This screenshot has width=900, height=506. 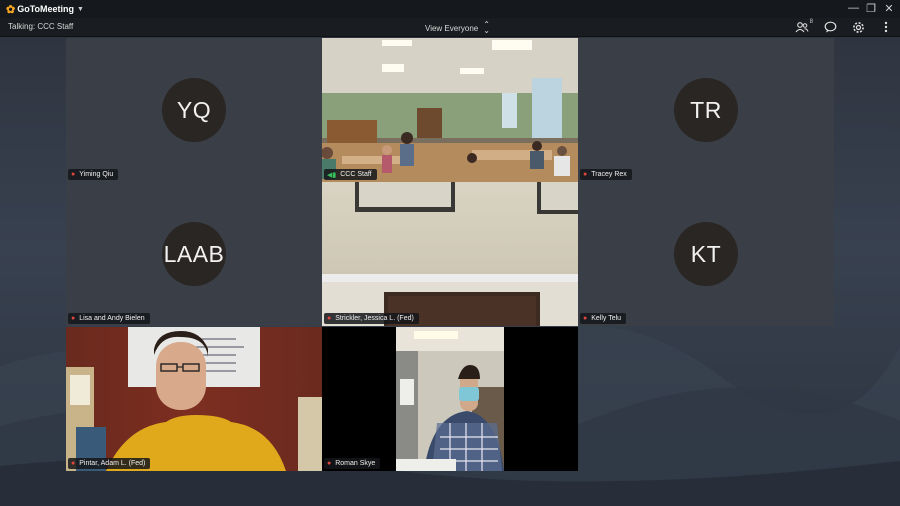 I want to click on minimize-button: —, so click(x=853, y=8).